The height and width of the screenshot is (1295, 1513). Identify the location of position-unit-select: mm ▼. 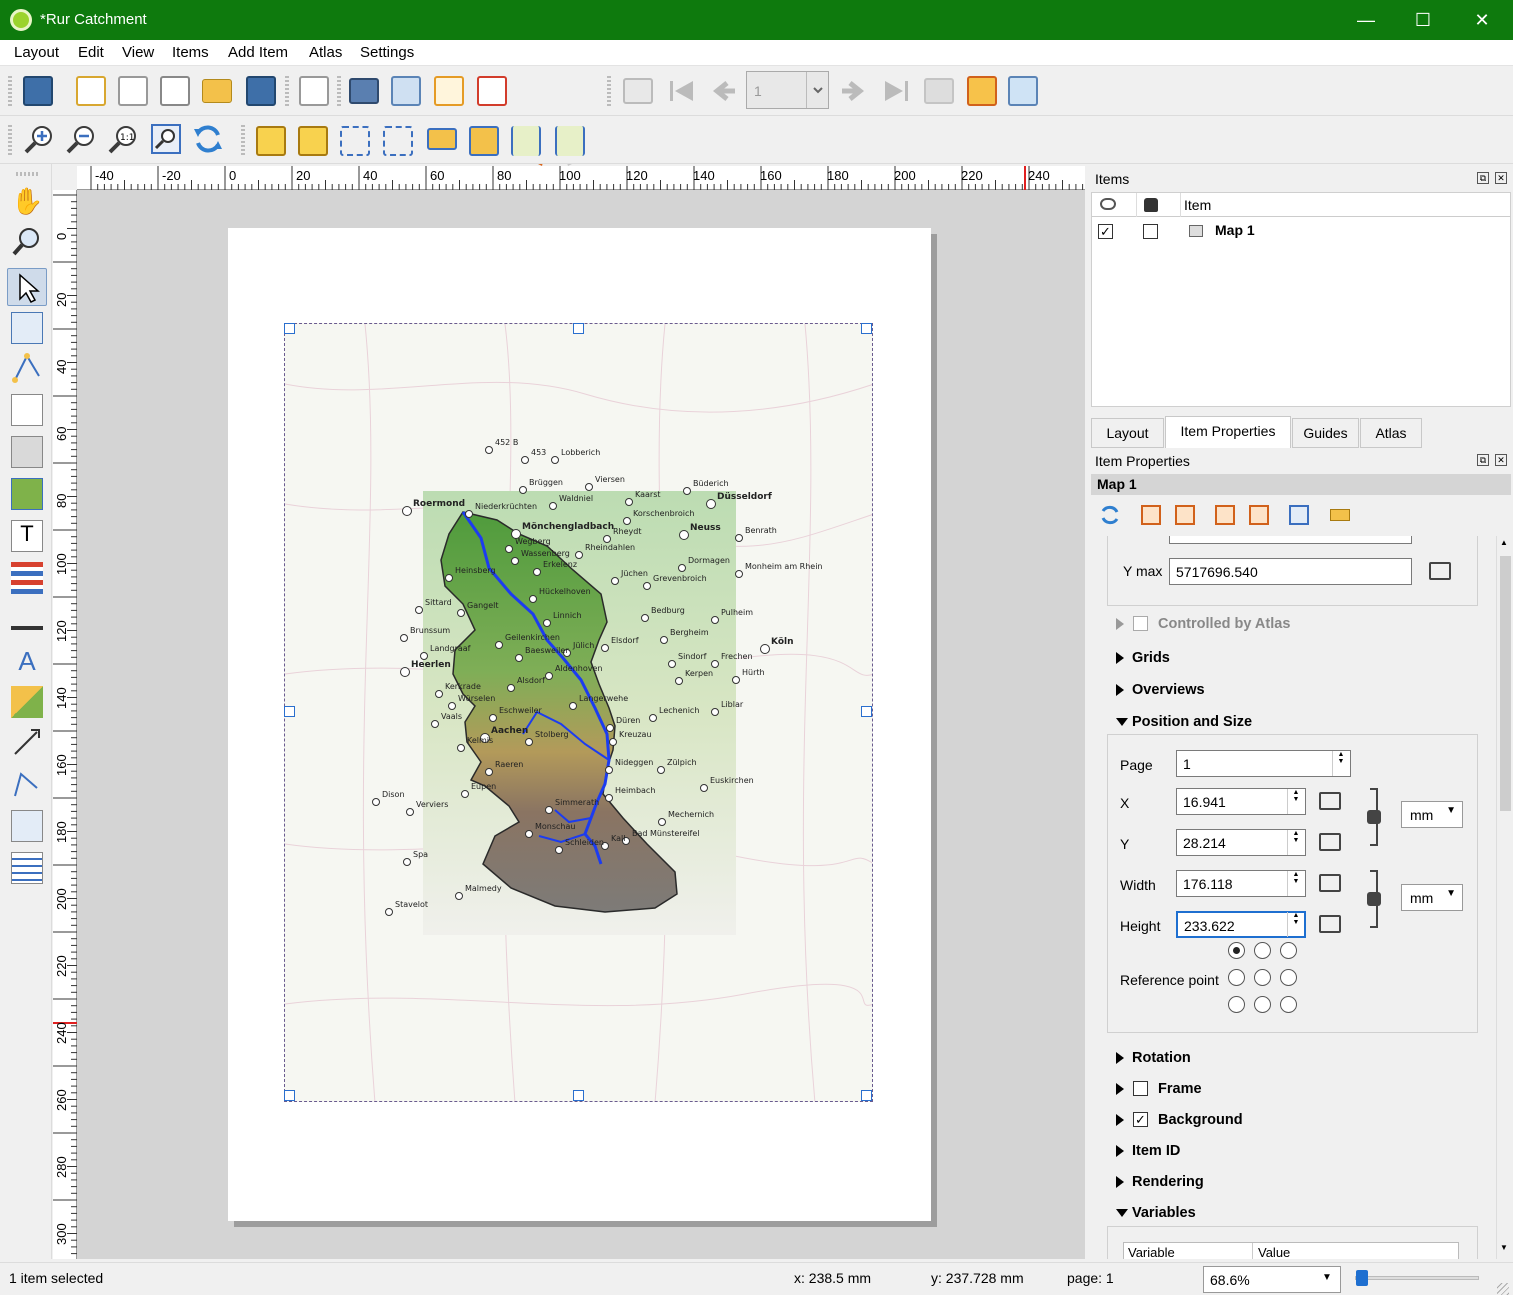
(1432, 814).